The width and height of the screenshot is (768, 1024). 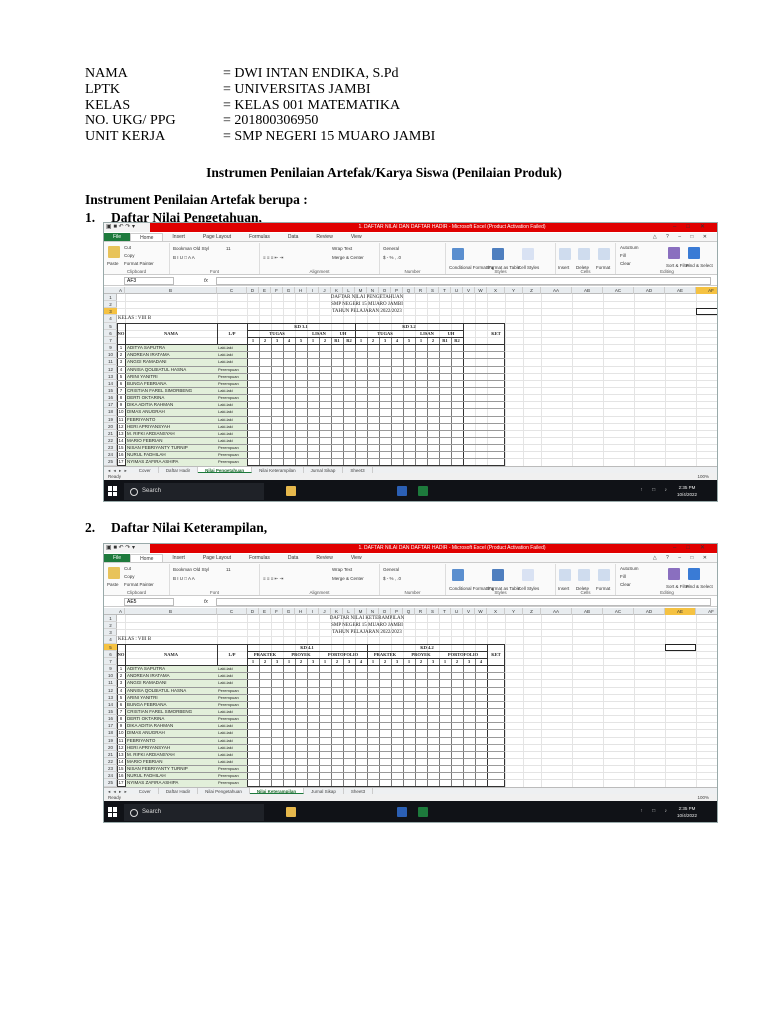 I want to click on column-header-af: AF, so click(x=706, y=611).